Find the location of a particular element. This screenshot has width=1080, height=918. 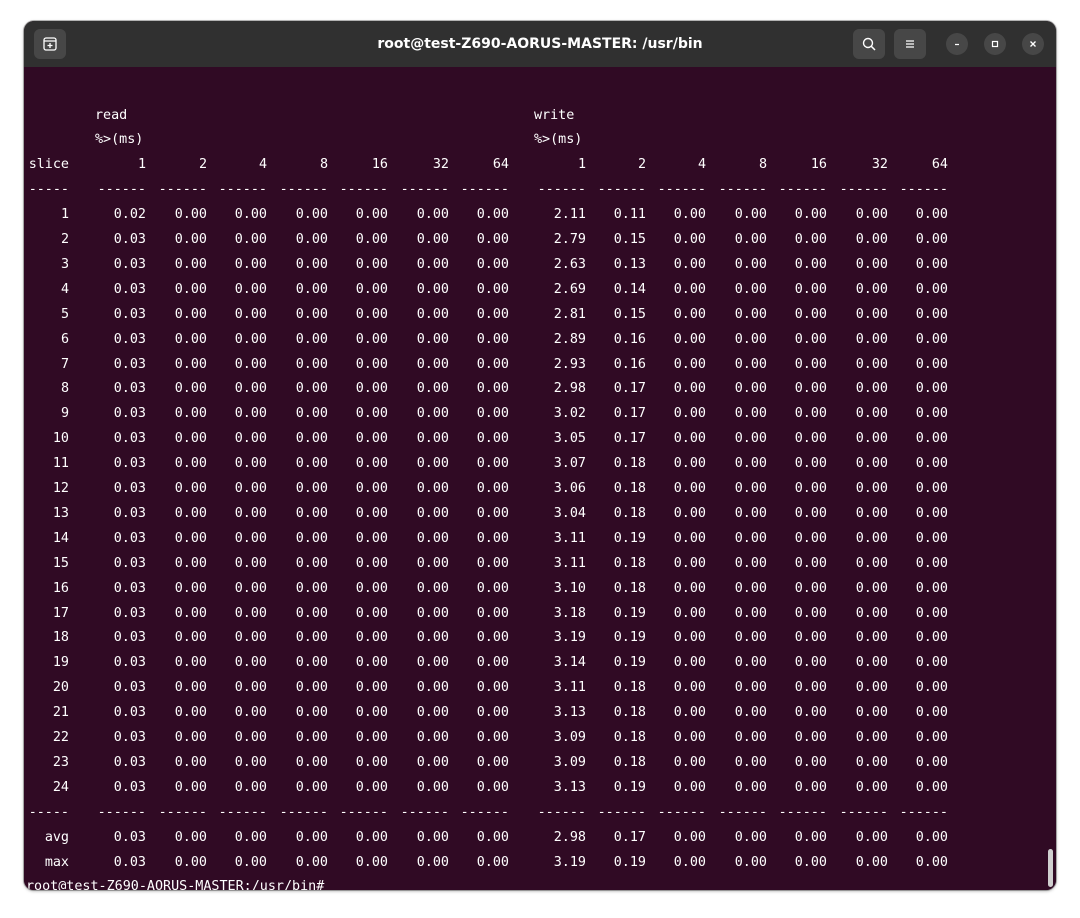

write-col-header: 2 is located at coordinates (641, 165).